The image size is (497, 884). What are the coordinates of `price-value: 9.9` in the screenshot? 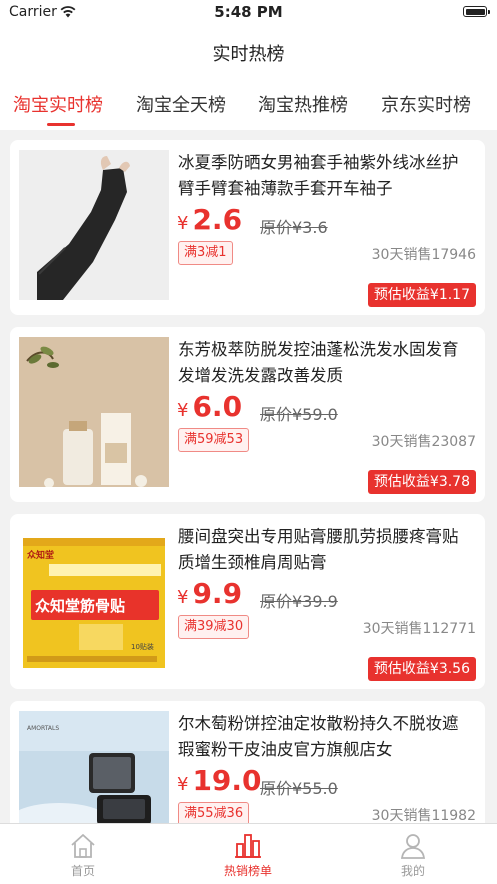 It's located at (217, 593).